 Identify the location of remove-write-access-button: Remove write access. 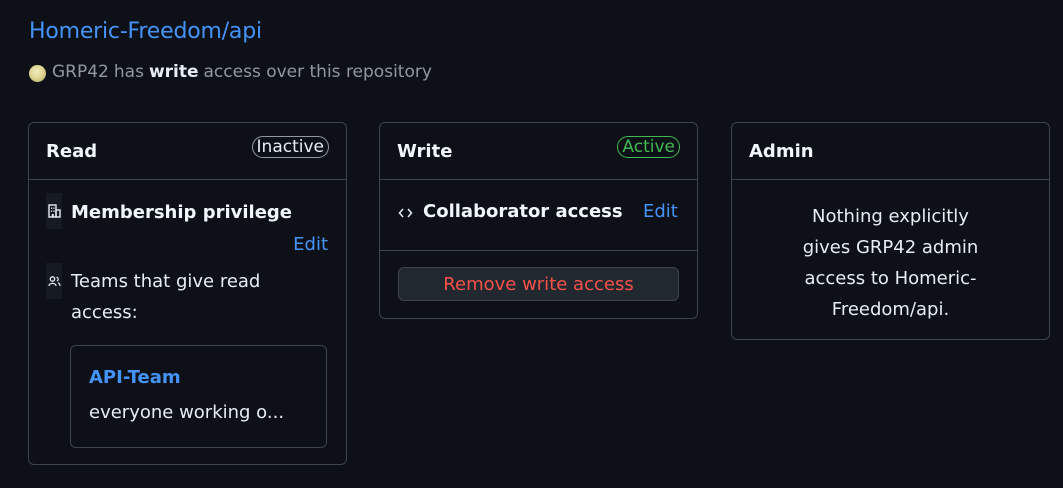
(538, 284).